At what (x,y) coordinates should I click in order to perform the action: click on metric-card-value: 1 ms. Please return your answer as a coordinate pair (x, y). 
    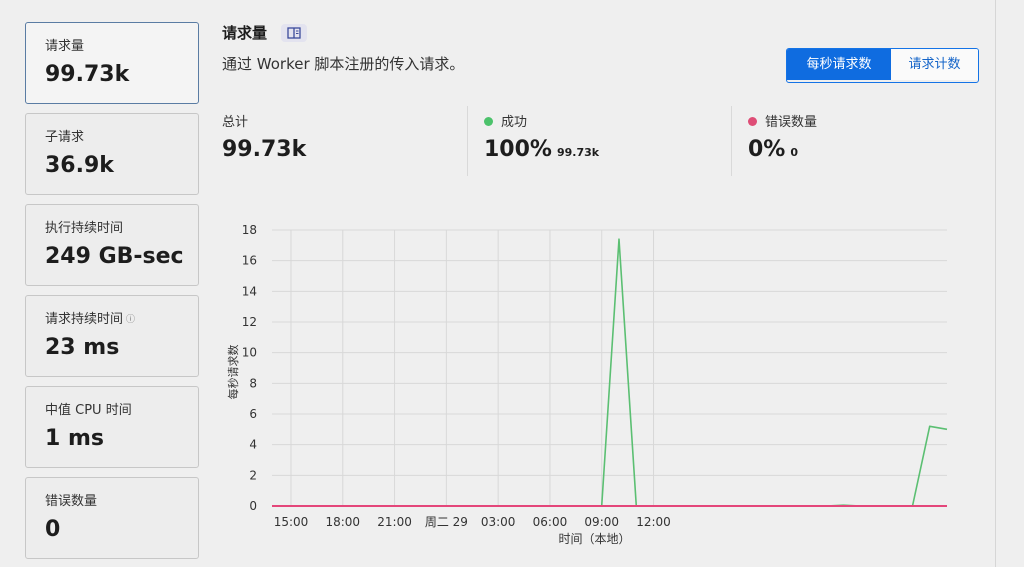
    Looking at the image, I should click on (74, 438).